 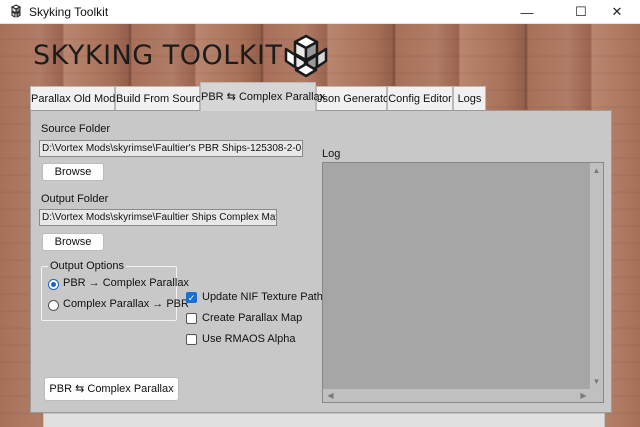 I want to click on pbr-to-complex-label: PBR → Complex Parallax, so click(x=126, y=283).